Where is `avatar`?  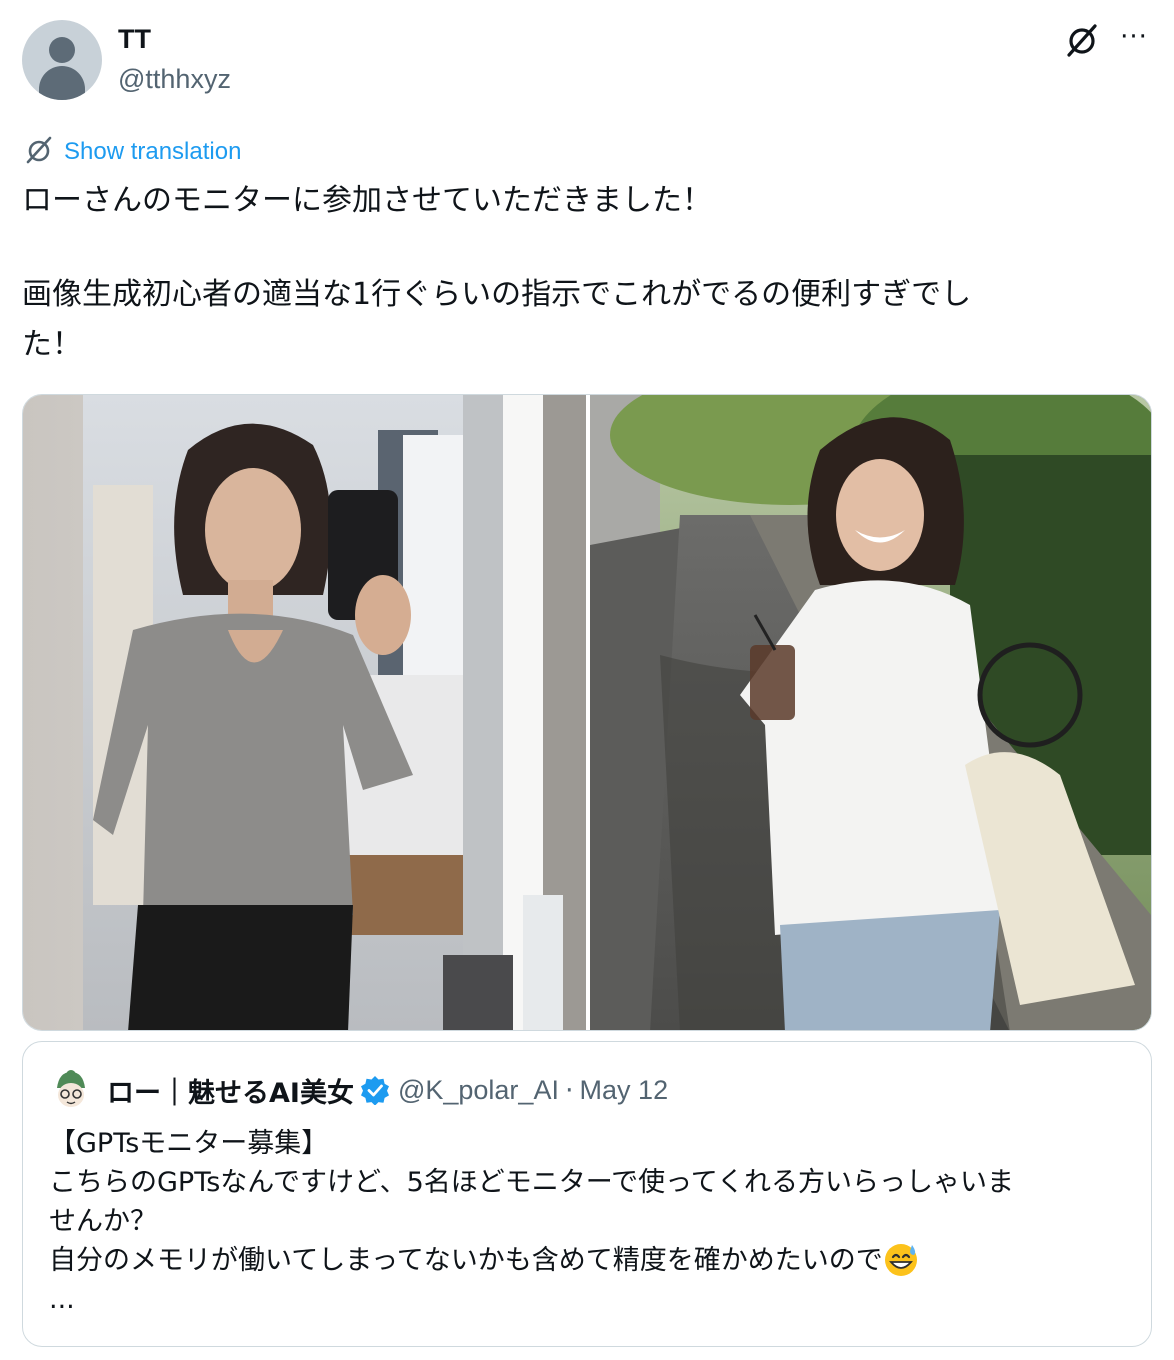
avatar is located at coordinates (62, 60).